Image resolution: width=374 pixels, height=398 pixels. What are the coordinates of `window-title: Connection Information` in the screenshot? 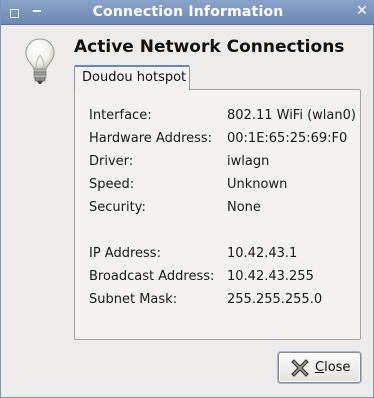 It's located at (188, 12).